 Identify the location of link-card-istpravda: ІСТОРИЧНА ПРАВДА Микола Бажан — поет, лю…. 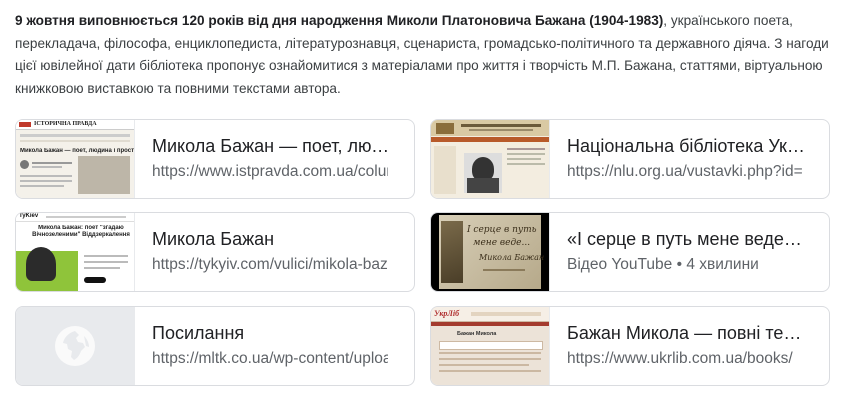
(215, 159).